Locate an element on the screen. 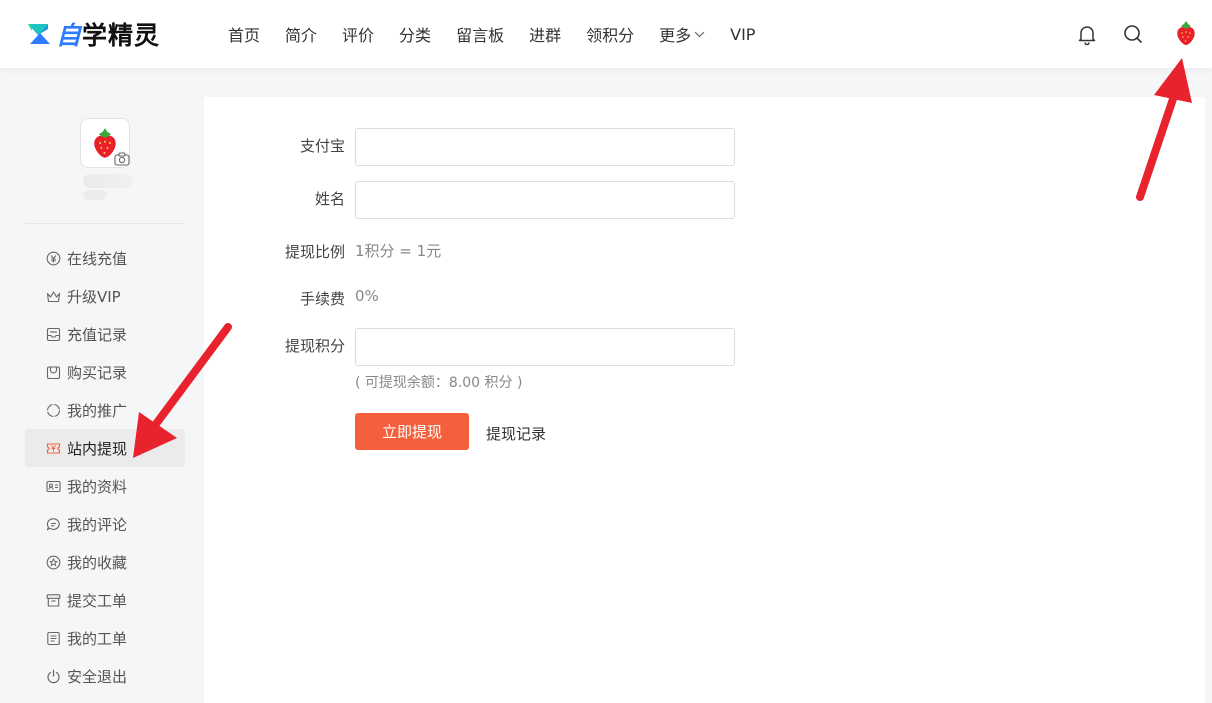  sidebar-item-logout: 安全退出 is located at coordinates (105, 676).